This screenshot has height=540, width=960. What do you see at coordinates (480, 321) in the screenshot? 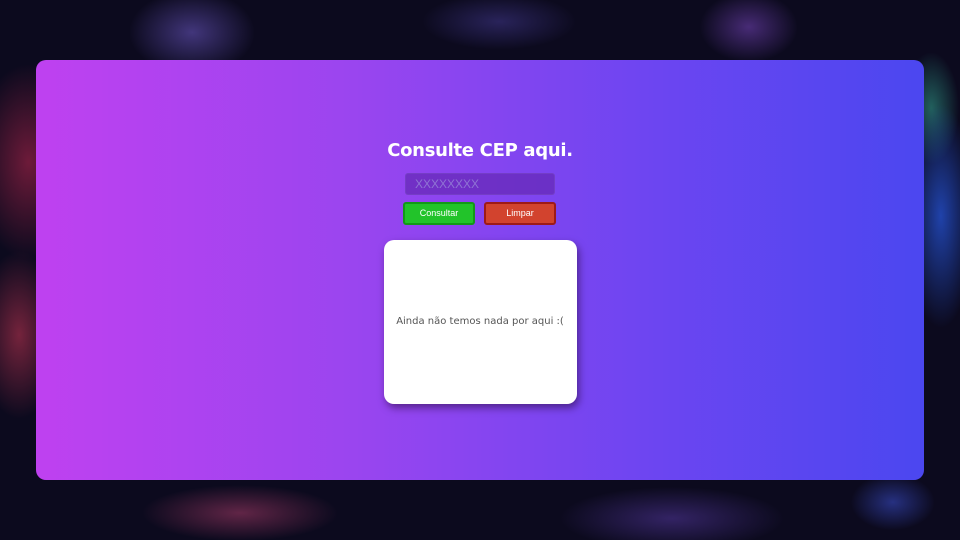
I see `result-empty-message: Ainda não temos nada por aqui :(` at bounding box center [480, 321].